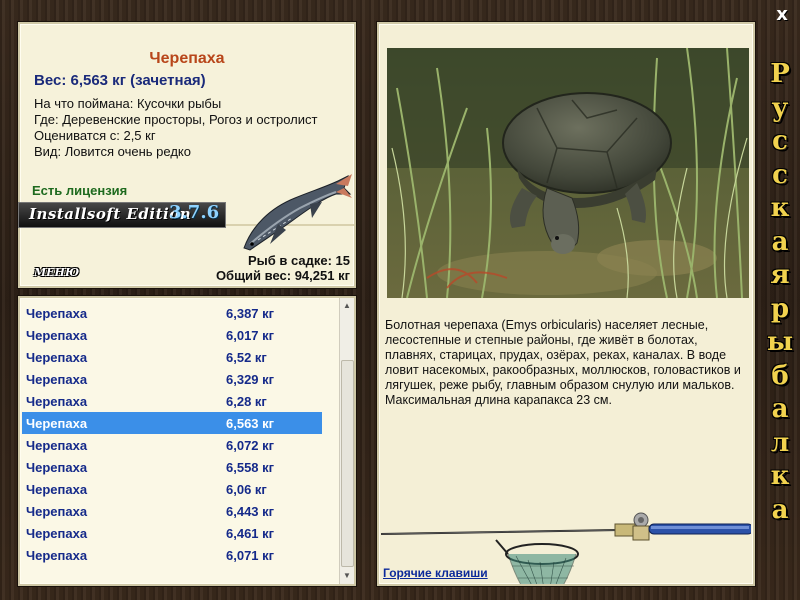 This screenshot has height=600, width=800. I want to click on catch-weight: 6,52 кг, so click(246, 357).